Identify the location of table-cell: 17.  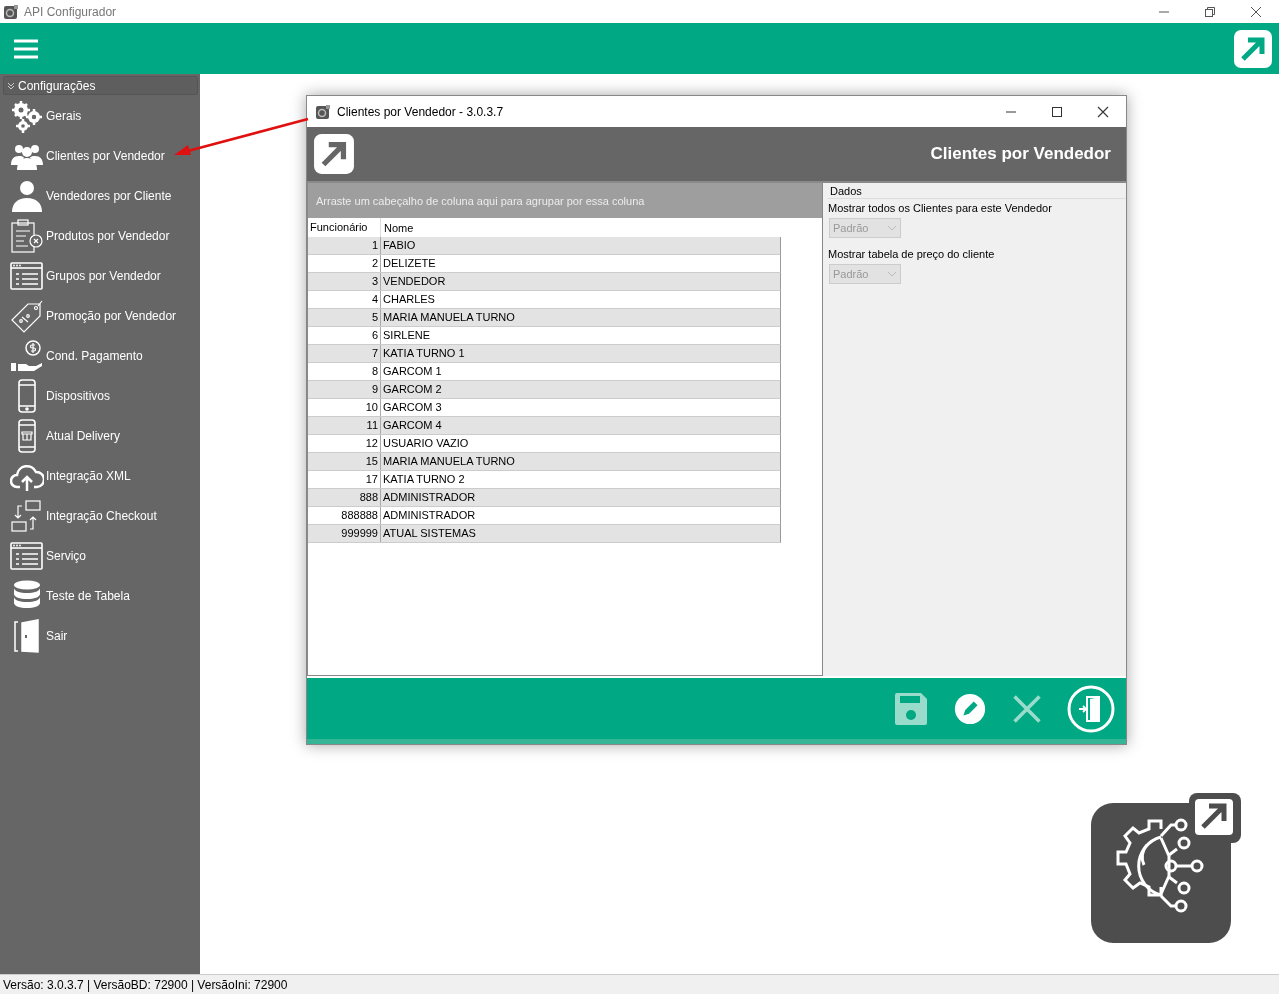
(344, 479).